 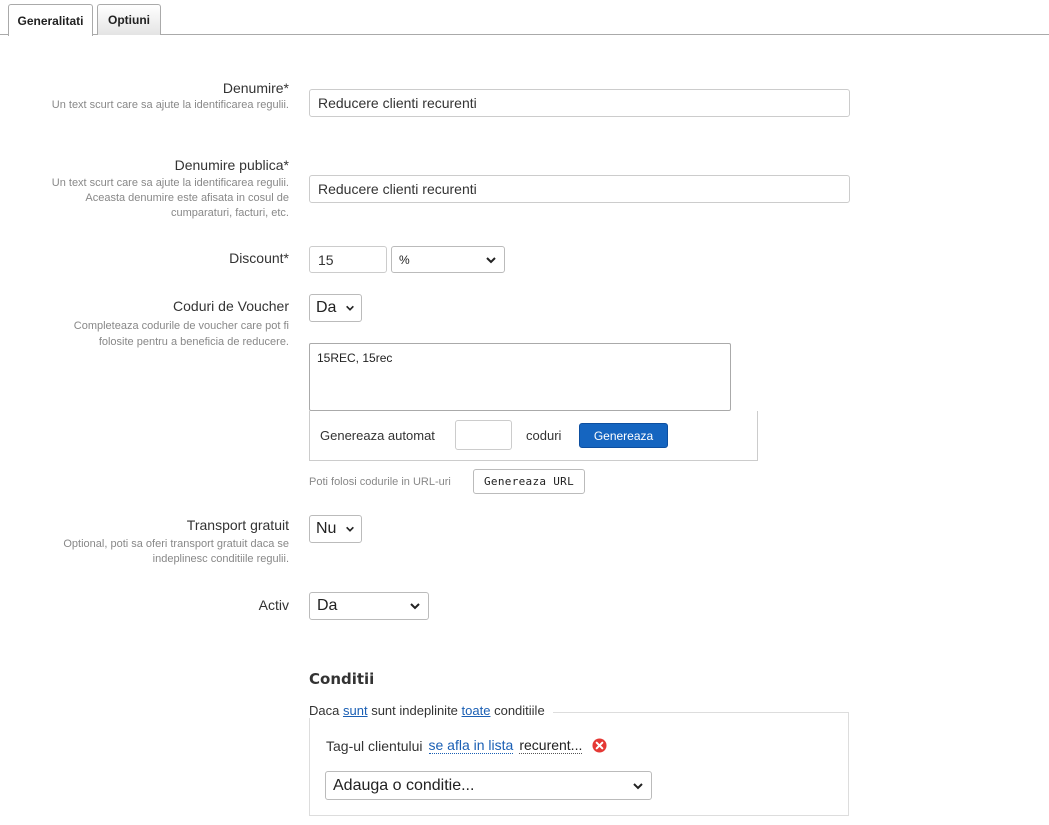 What do you see at coordinates (483, 435) in the screenshot?
I see `generate-count-input` at bounding box center [483, 435].